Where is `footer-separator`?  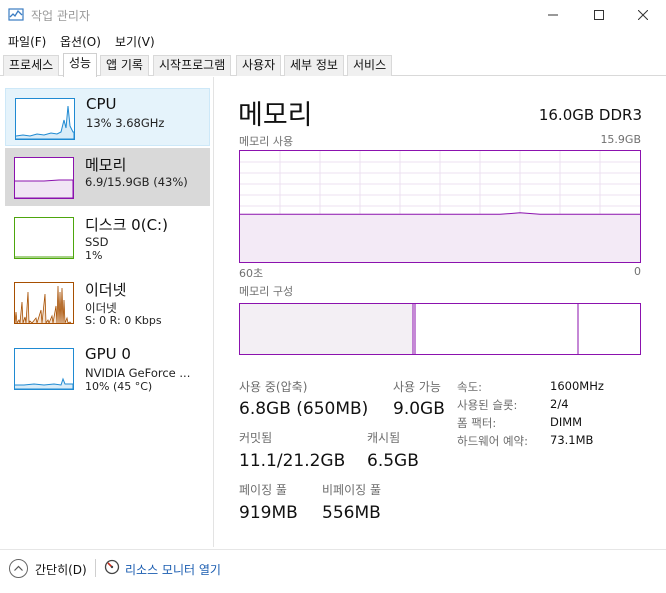 footer-separator is located at coordinates (95, 568).